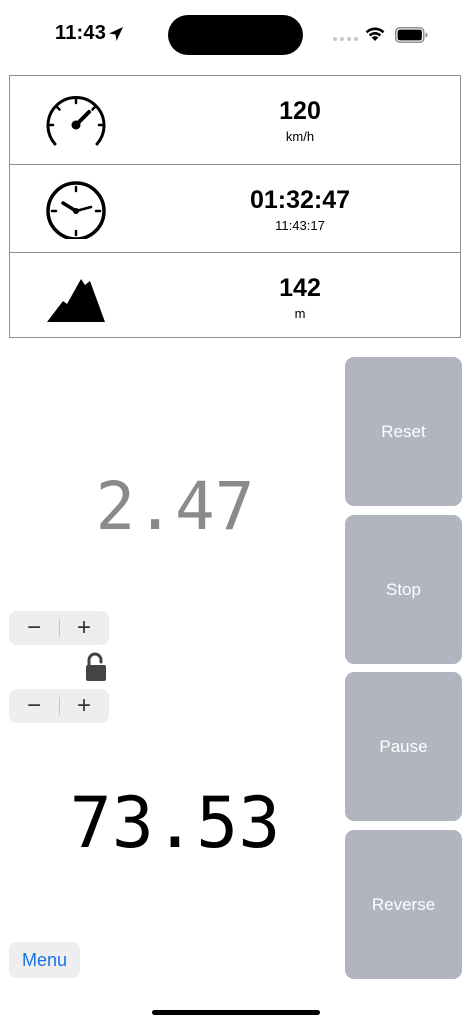 The width and height of the screenshot is (471, 1024). Describe the element at coordinates (403, 904) in the screenshot. I see `reverse-button: Reverse` at that location.